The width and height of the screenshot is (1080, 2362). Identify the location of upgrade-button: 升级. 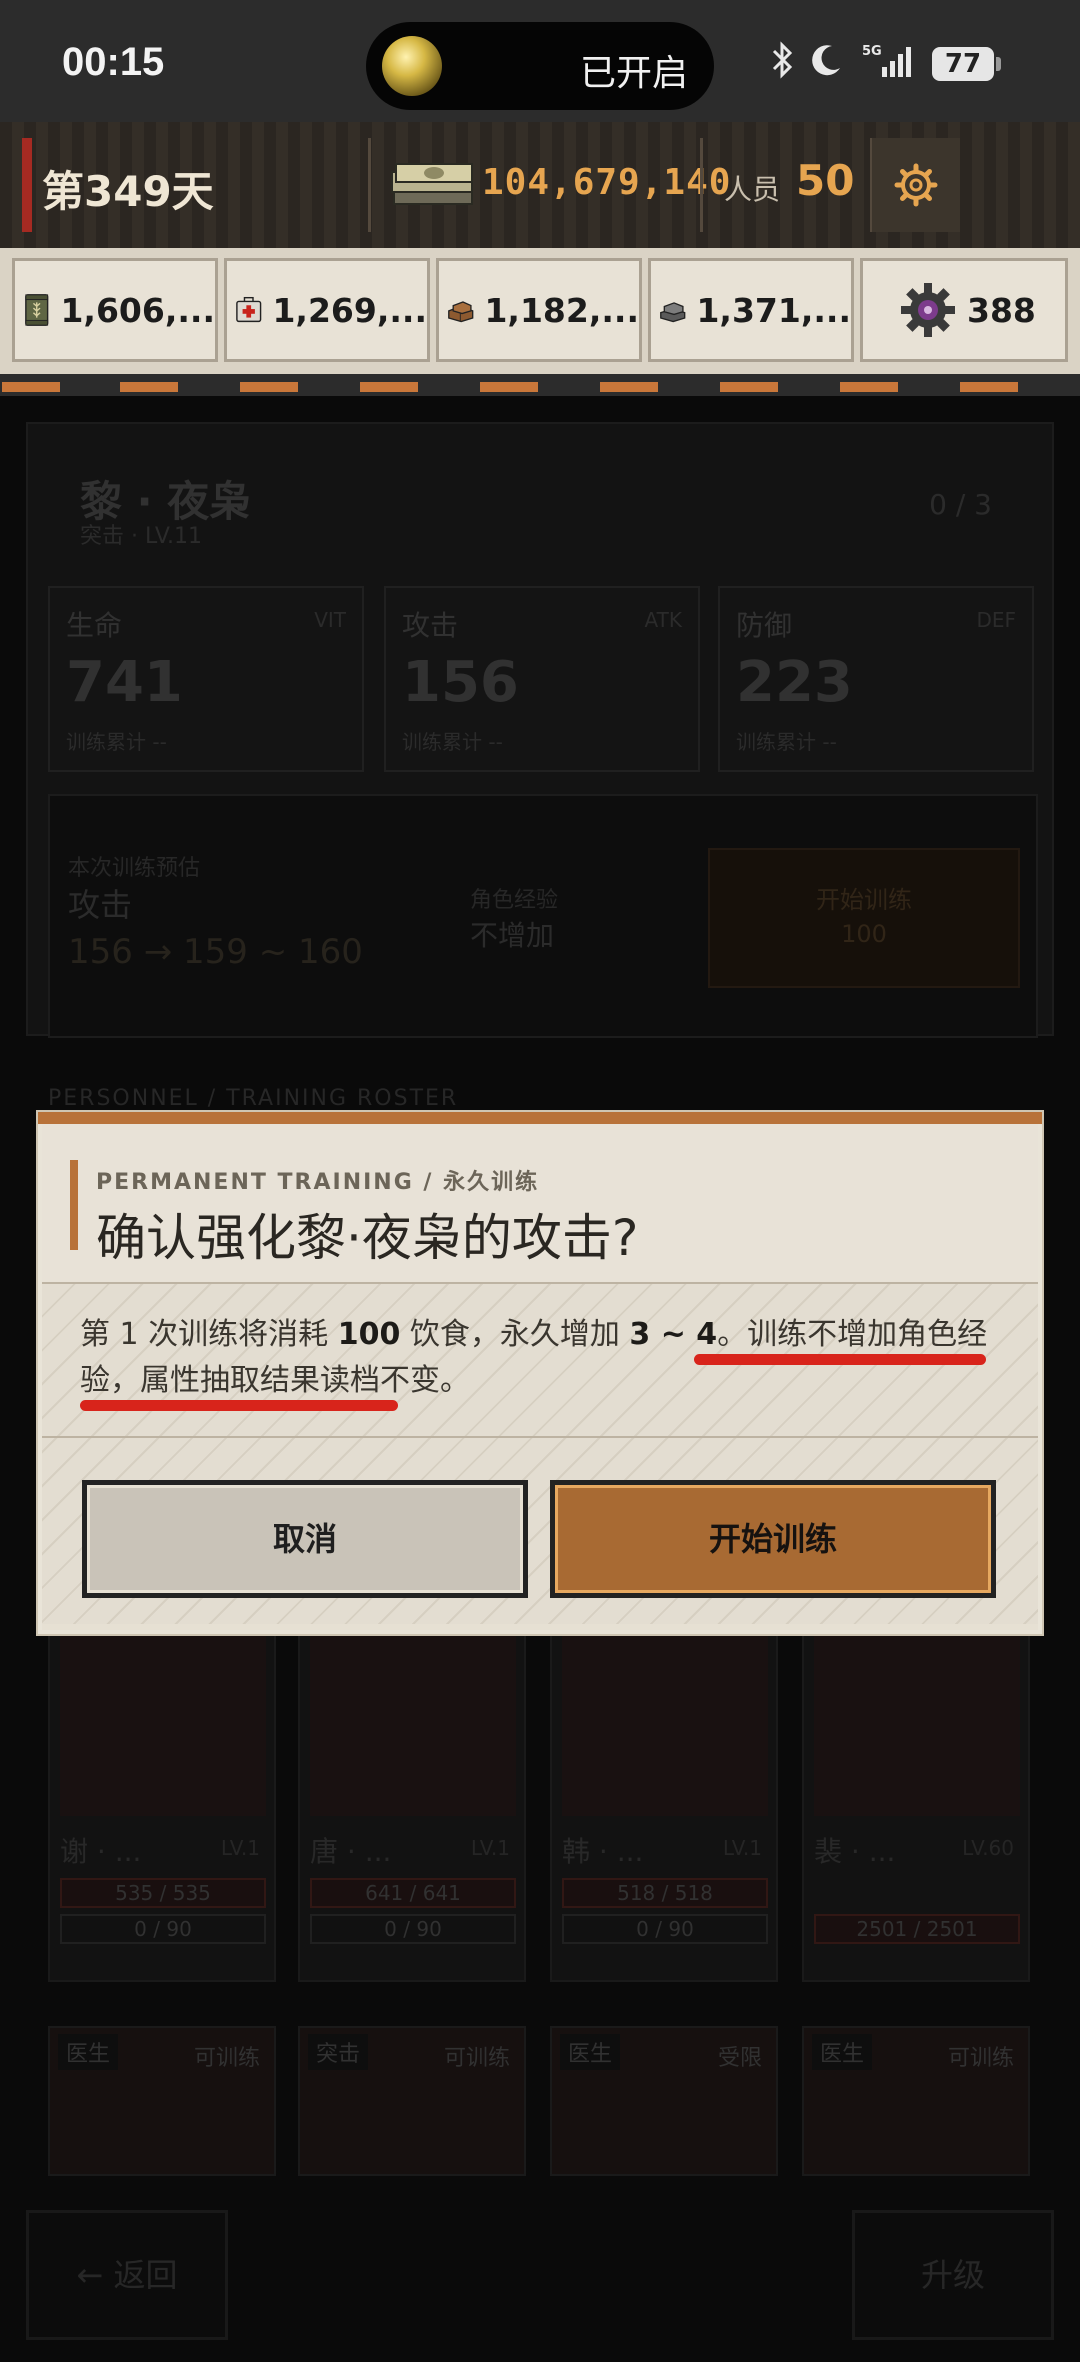
(953, 2275).